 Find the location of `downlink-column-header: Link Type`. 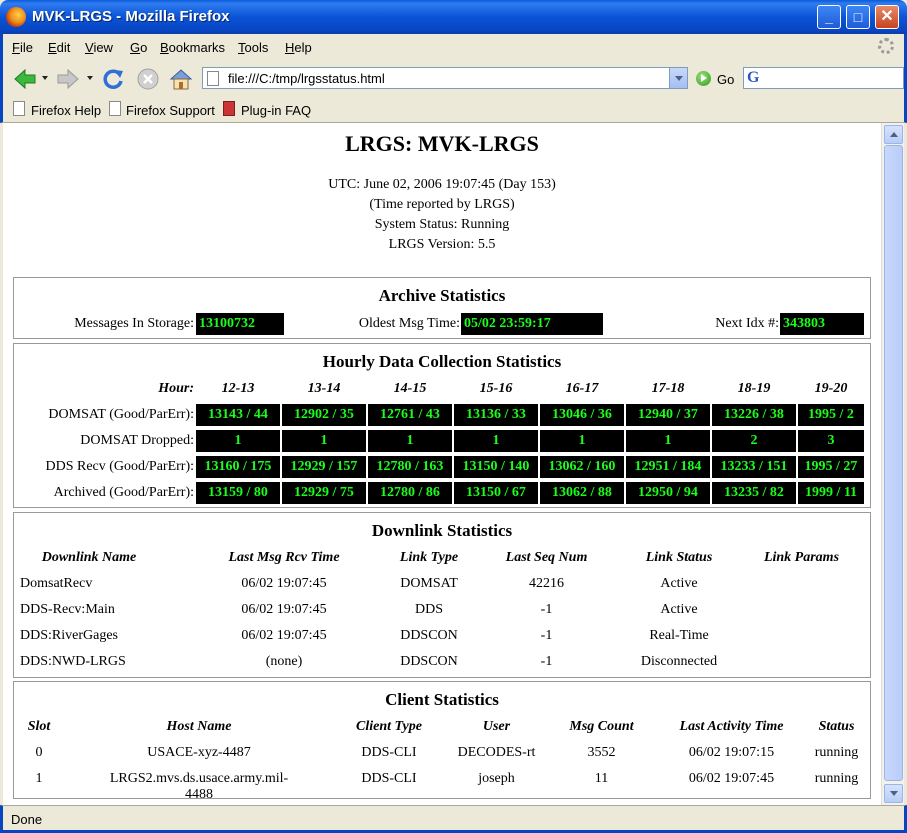

downlink-column-header: Link Type is located at coordinates (429, 557).